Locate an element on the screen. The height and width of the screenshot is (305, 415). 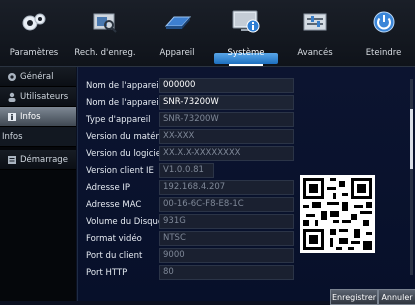
info-label: Format vidéo is located at coordinates (114, 238).